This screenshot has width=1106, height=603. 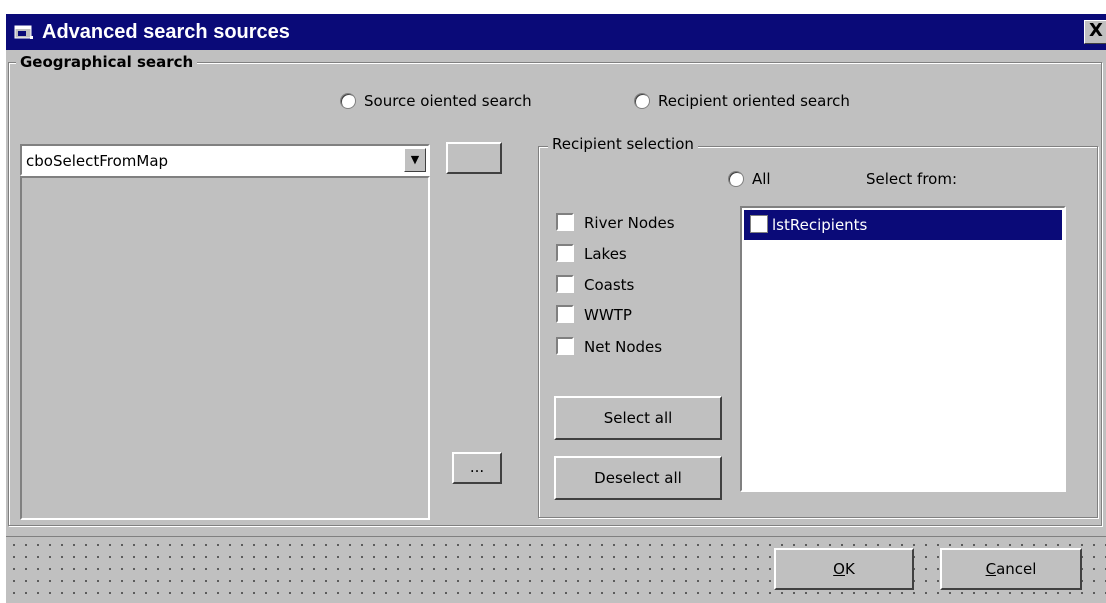 I want to click on checkbox-label: Coasts, so click(x=609, y=285).